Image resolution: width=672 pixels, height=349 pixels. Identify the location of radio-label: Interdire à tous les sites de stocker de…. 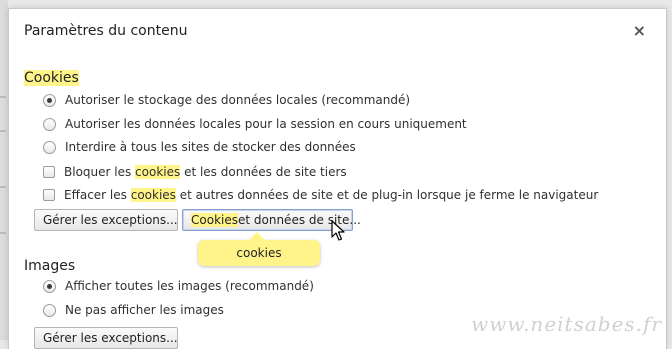
(210, 147).